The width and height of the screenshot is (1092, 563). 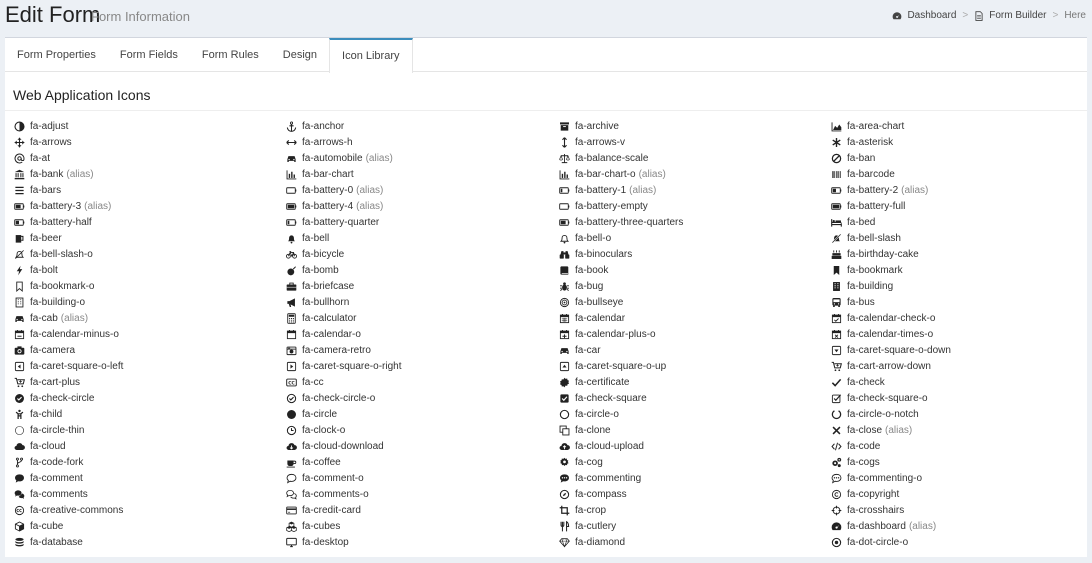 I want to click on icon-list-item: fa-battery-3 (alias), so click(x=150, y=206).